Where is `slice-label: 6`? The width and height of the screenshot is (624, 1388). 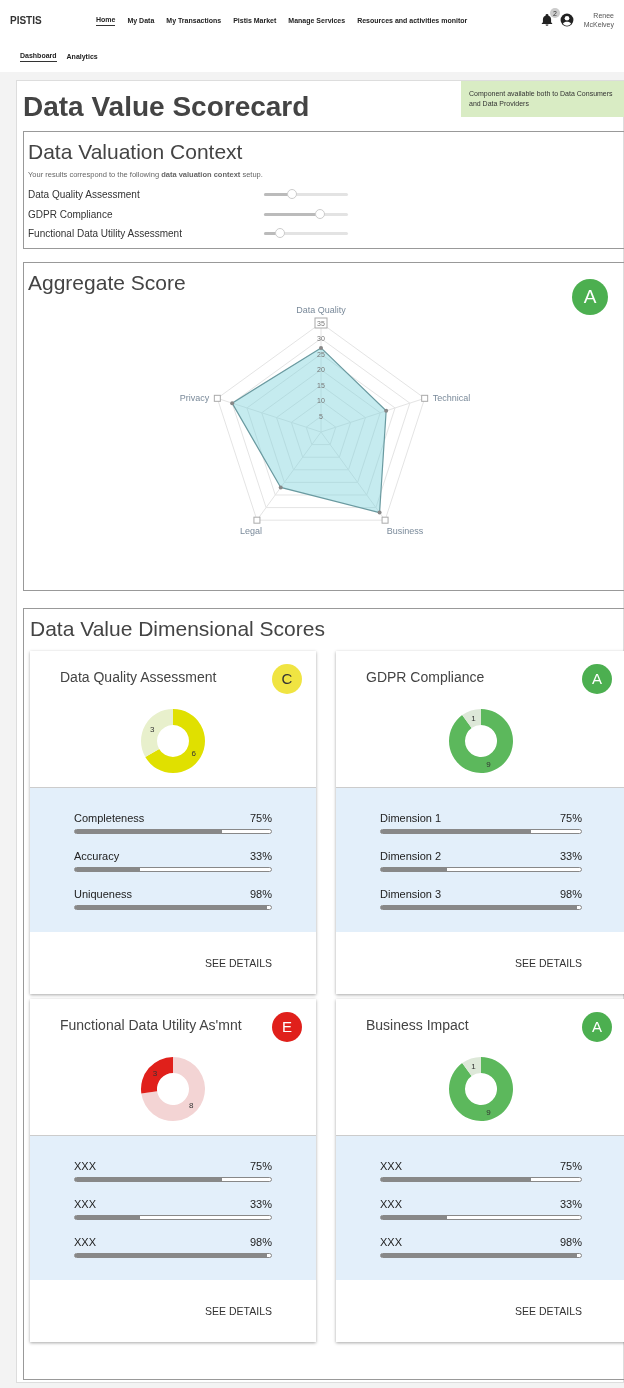
slice-label: 6 is located at coordinates (193, 753).